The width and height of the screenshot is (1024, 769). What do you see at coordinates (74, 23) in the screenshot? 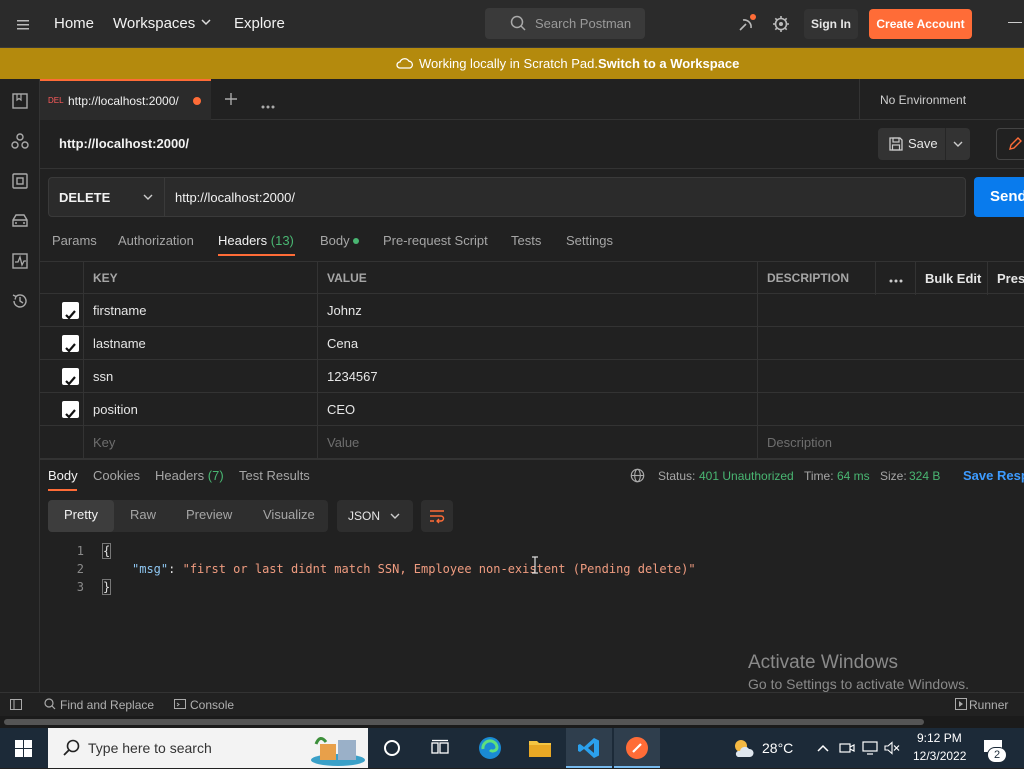
I see `nav-home: Home` at bounding box center [74, 23].